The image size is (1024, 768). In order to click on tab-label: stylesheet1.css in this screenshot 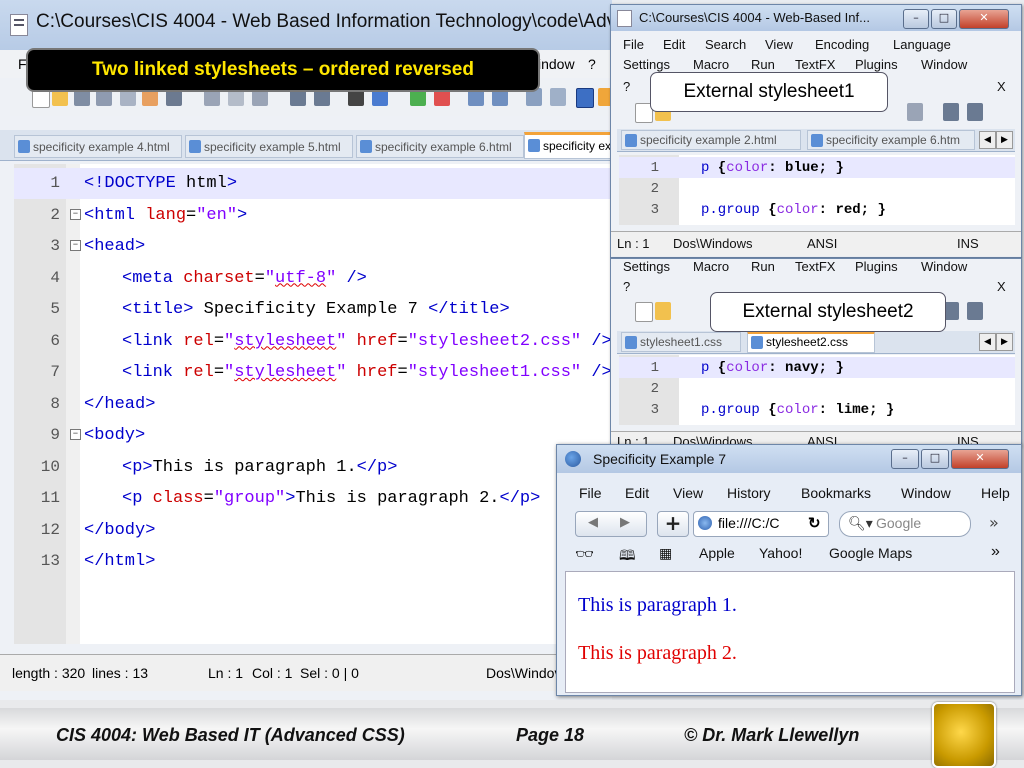, I will do `click(681, 342)`.